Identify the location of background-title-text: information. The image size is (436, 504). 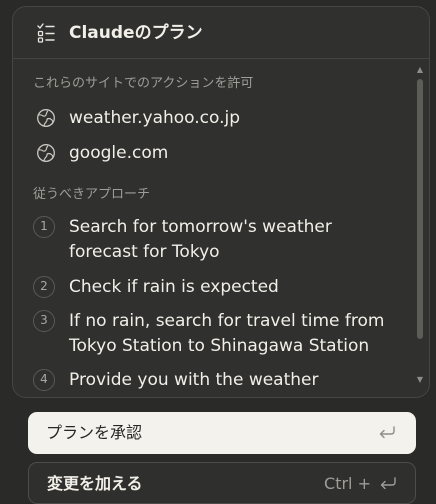
(120, 2).